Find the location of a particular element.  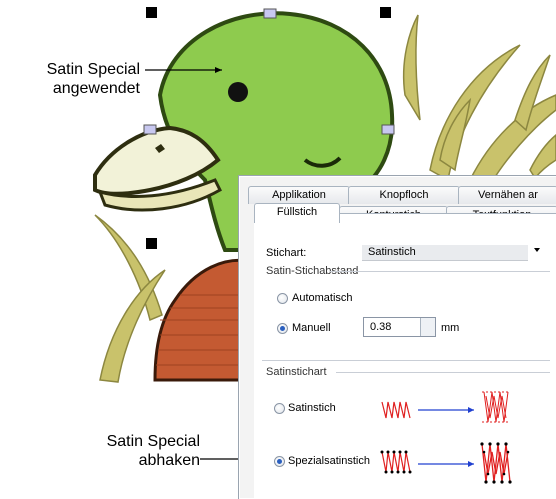

zigzag-before-icon is located at coordinates (396, 410).